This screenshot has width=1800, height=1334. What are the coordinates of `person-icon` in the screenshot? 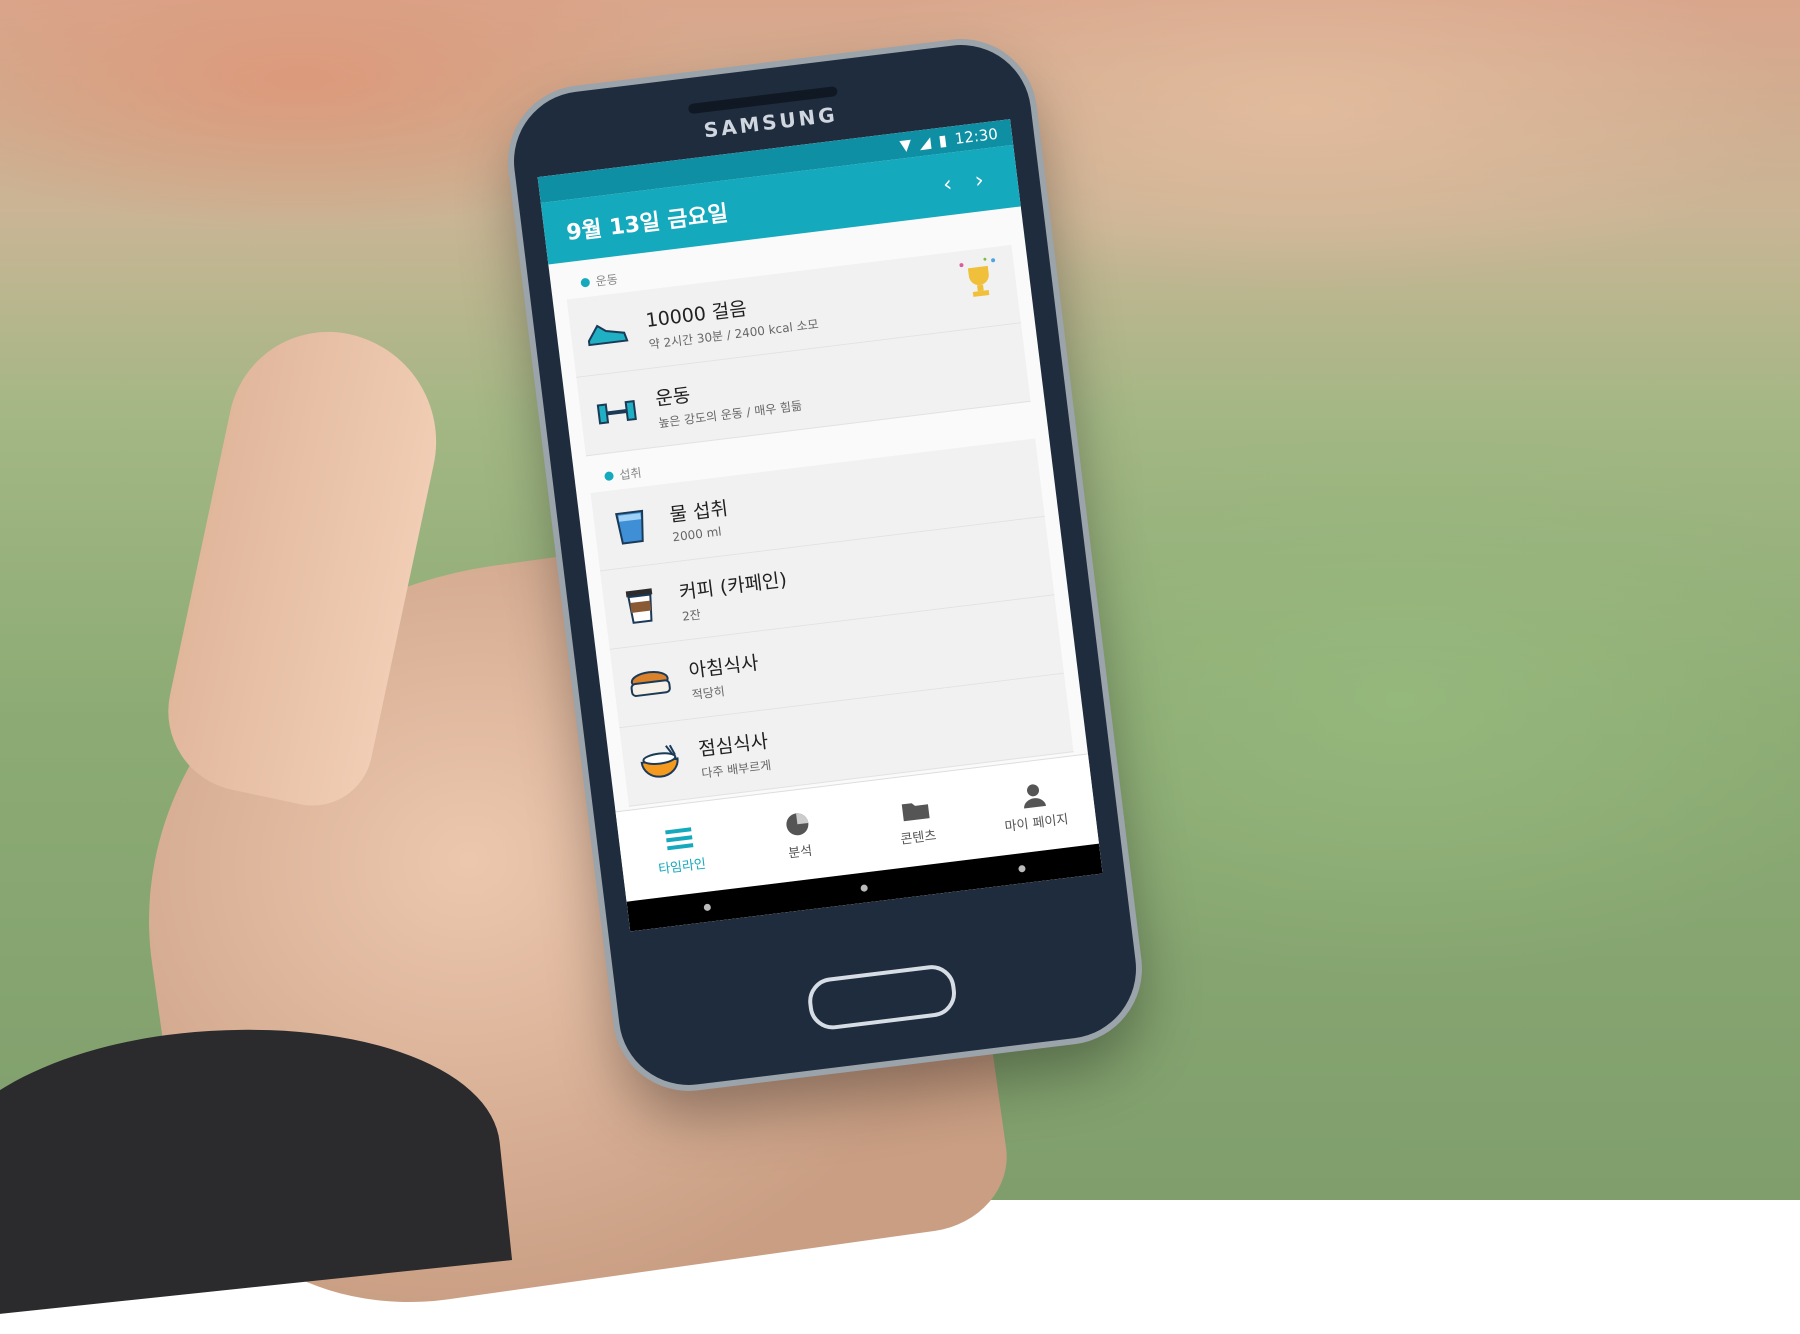 It's located at (1034, 796).